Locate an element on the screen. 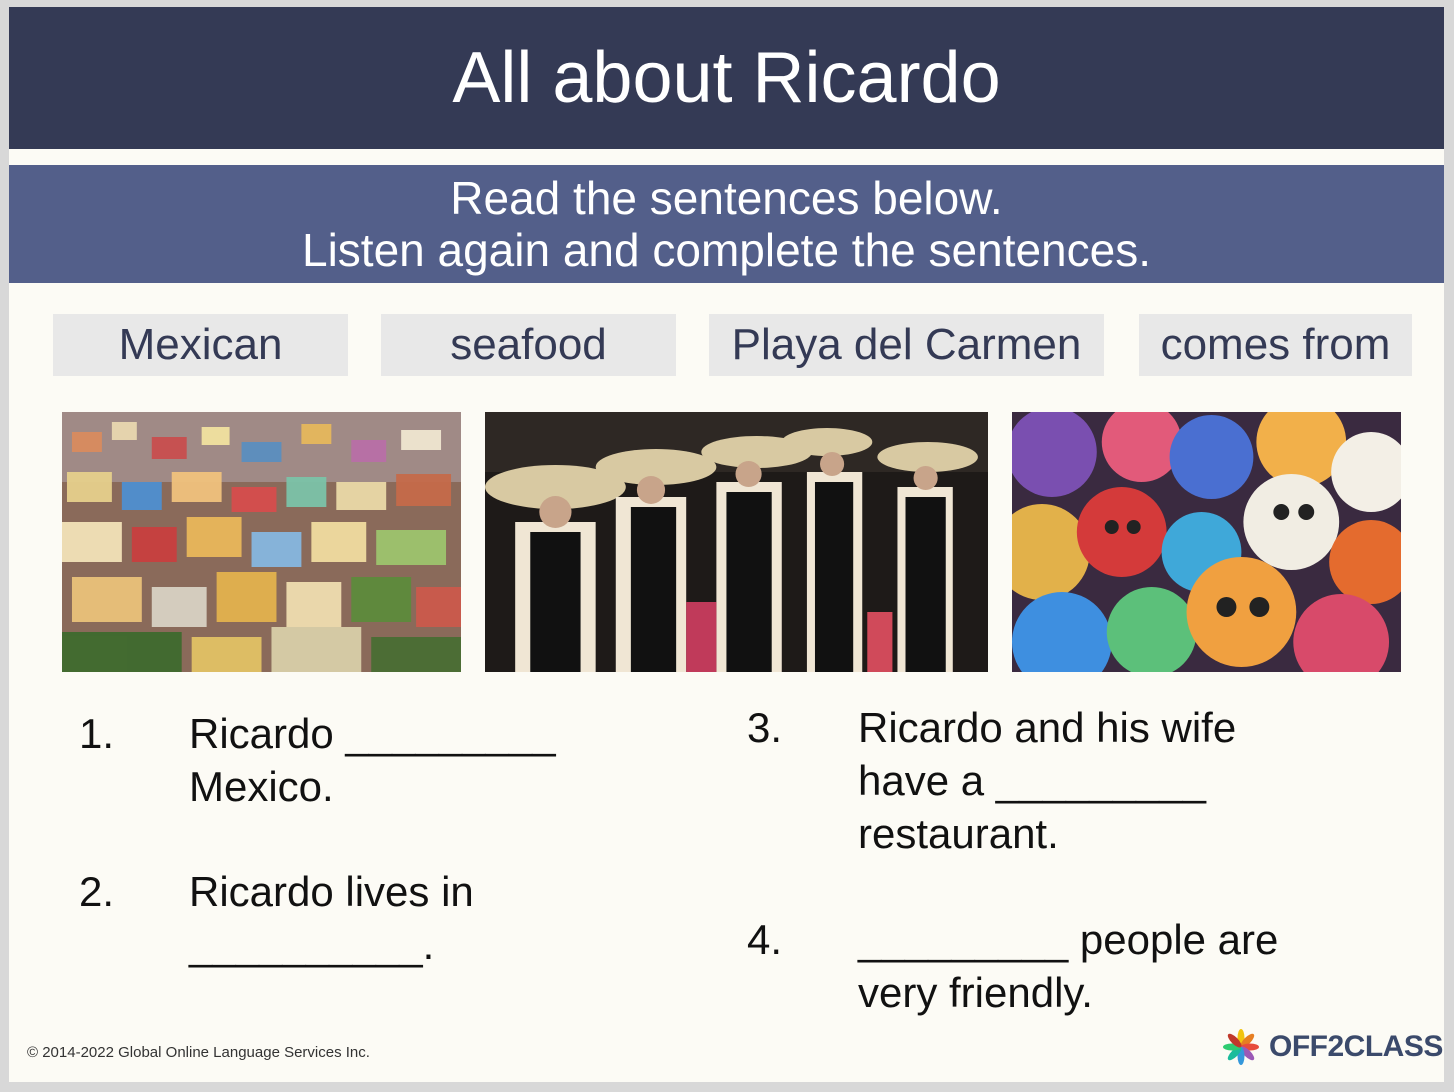  sentence-line: Ricardo lives in is located at coordinates (331, 891).